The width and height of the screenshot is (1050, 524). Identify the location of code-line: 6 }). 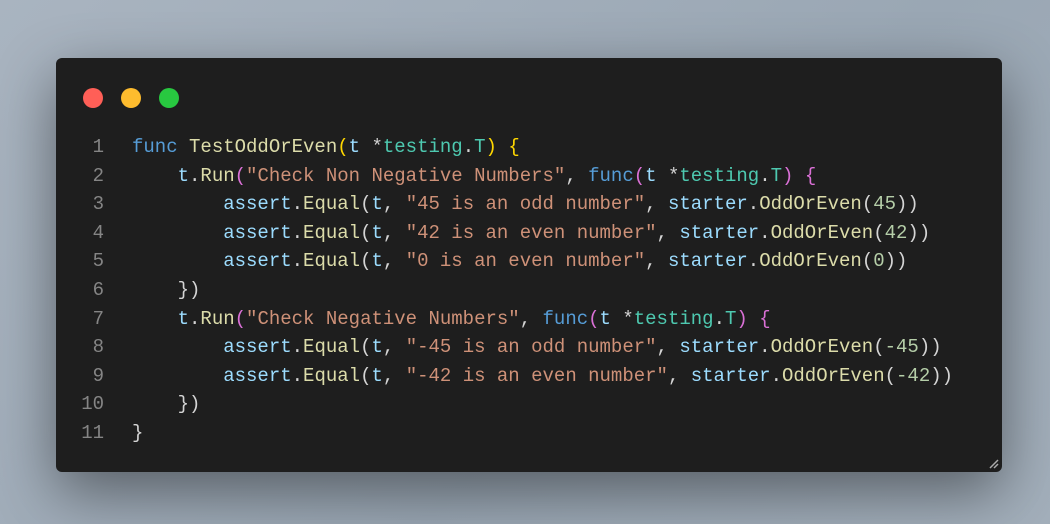
(504, 290).